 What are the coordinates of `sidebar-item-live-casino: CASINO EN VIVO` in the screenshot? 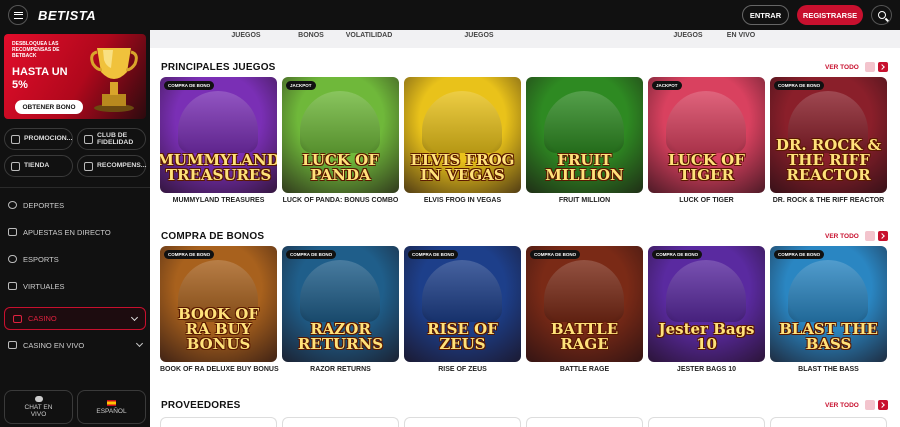 It's located at (75, 345).